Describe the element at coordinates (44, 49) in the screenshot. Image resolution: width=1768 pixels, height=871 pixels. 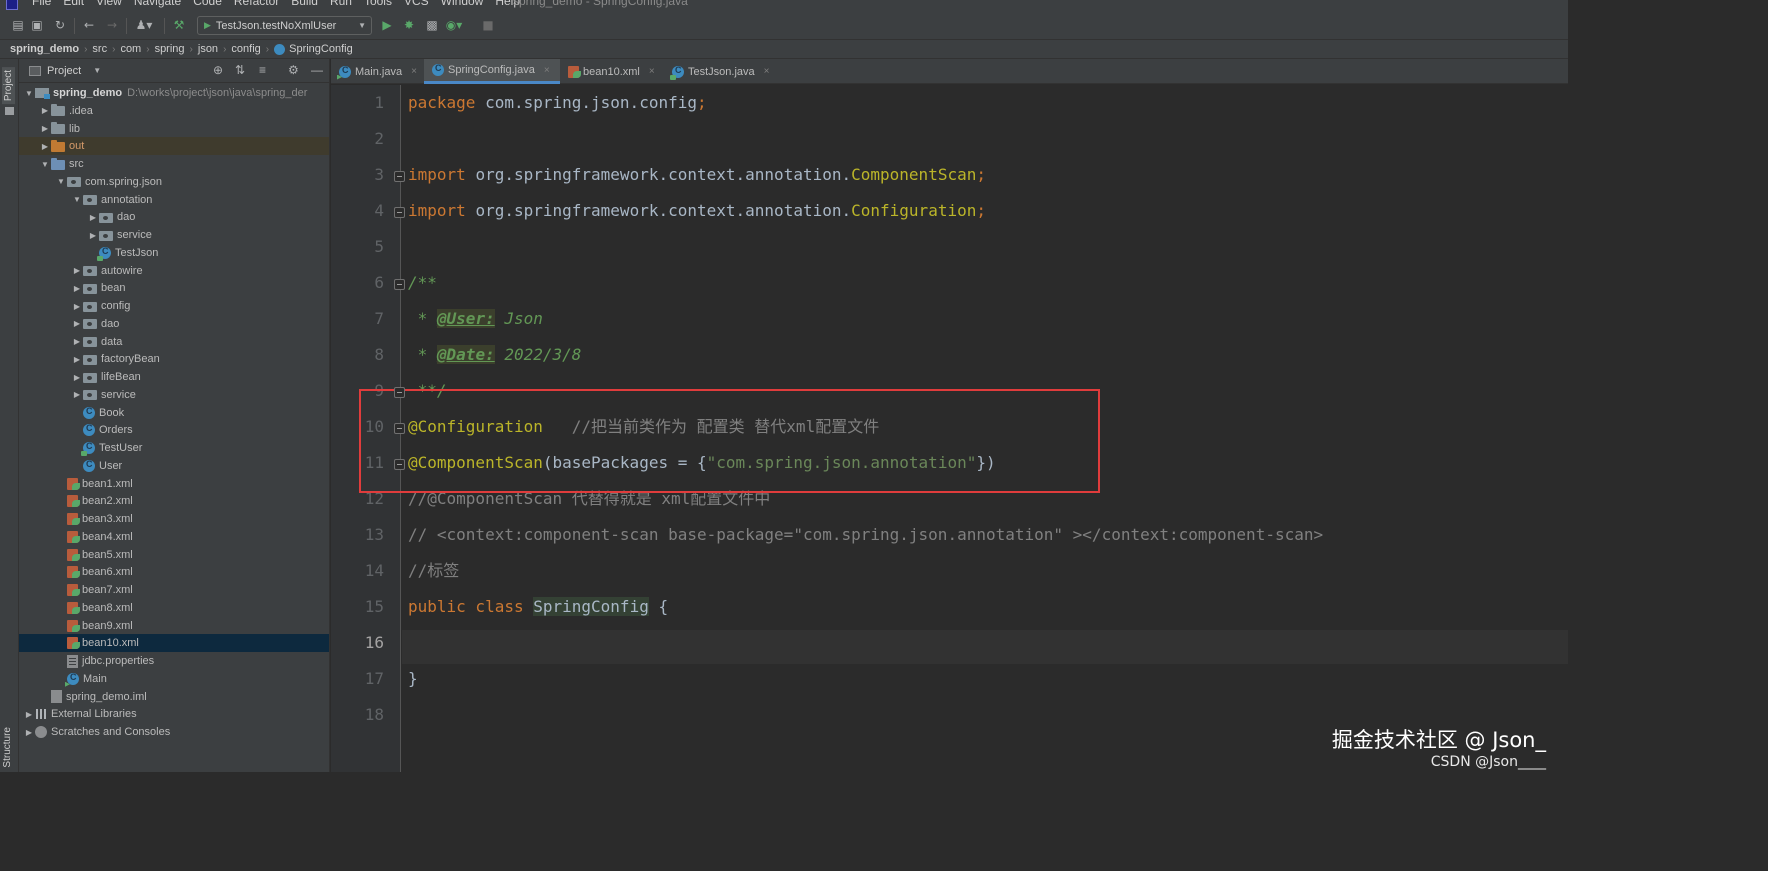
I see `breadcrumb-item: spring_demo` at that location.